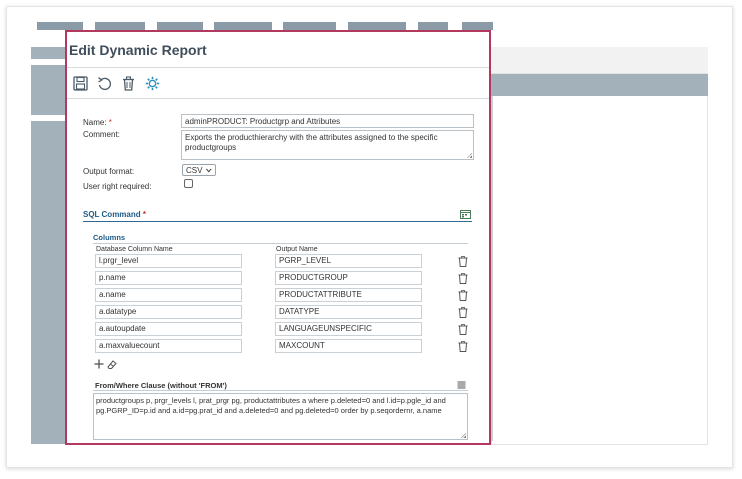 This screenshot has width=742, height=479. Describe the element at coordinates (277, 221) in the screenshot. I see `sql-command-divider` at that location.